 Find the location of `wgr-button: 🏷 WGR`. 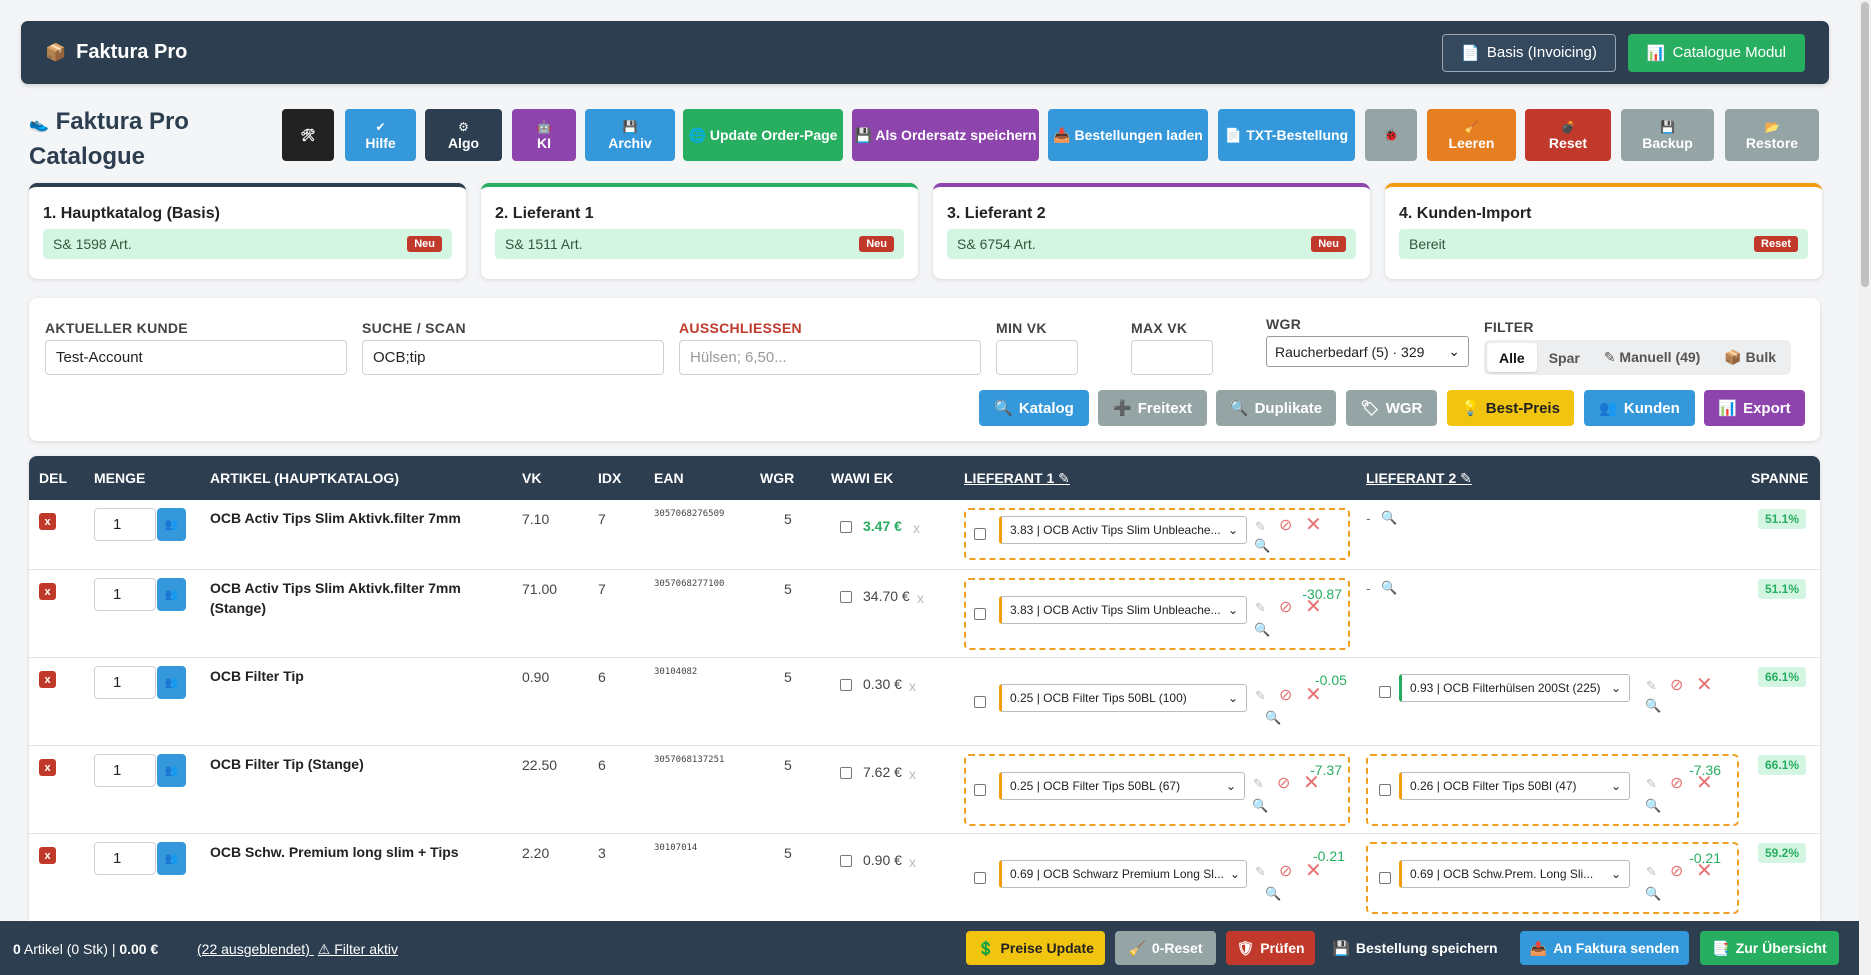

wgr-button: 🏷 WGR is located at coordinates (1391, 408).